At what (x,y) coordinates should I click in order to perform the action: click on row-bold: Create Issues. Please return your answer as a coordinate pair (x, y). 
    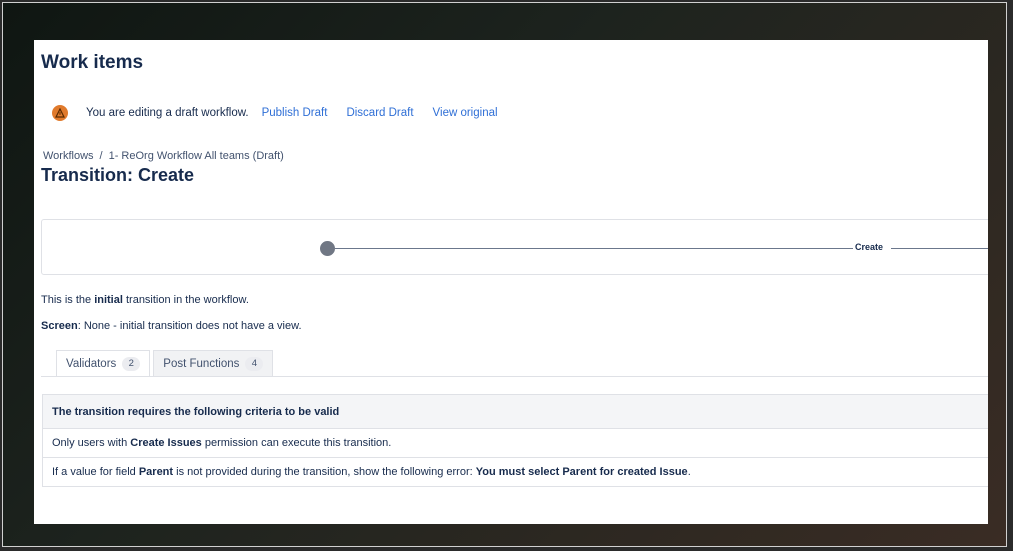
    Looking at the image, I should click on (166, 443).